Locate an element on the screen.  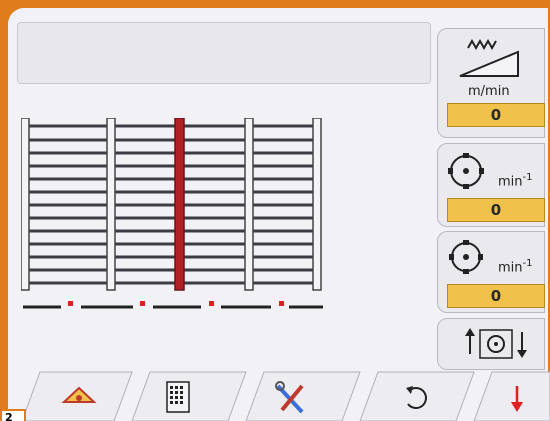
rpm-value-1: 0 is located at coordinates (496, 210).